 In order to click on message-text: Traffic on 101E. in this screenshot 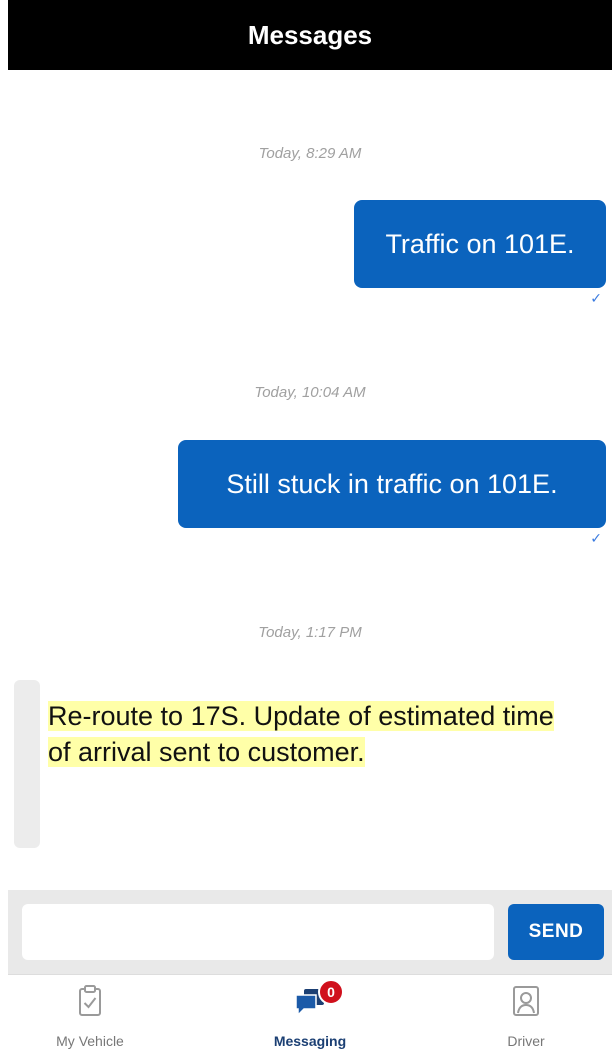, I will do `click(480, 243)`.